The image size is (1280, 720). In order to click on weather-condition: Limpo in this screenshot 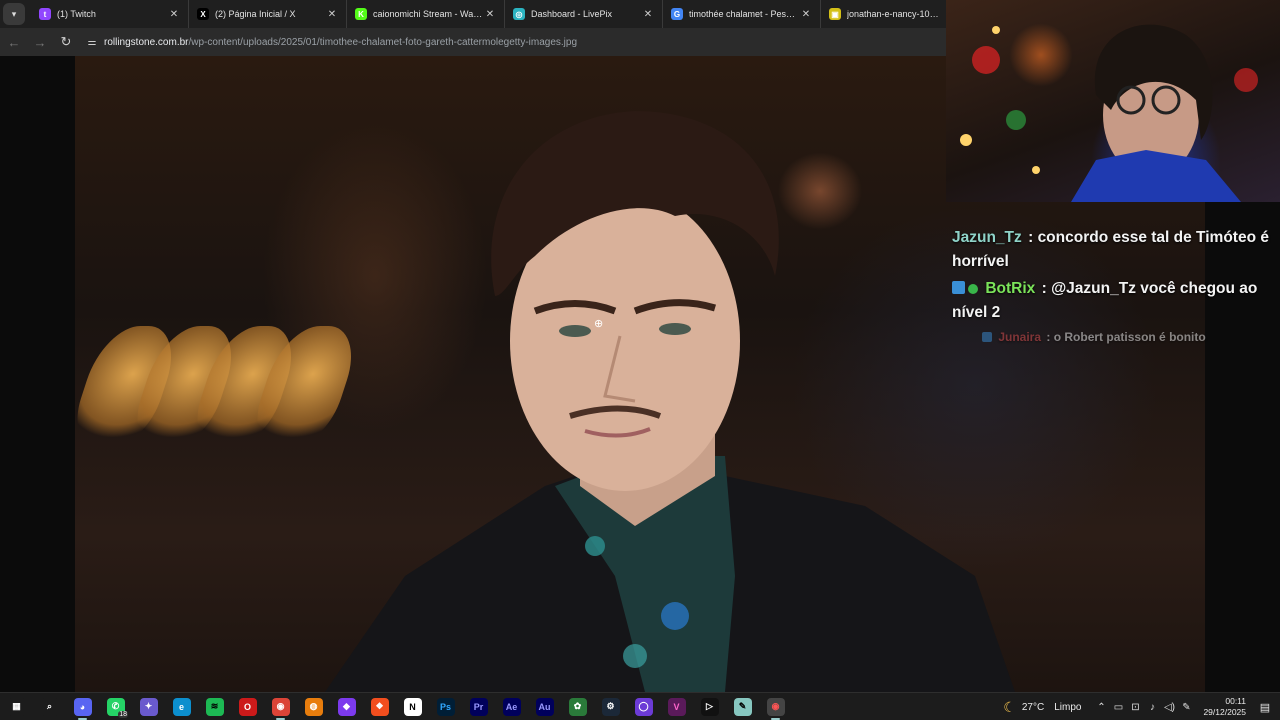, I will do `click(1068, 707)`.